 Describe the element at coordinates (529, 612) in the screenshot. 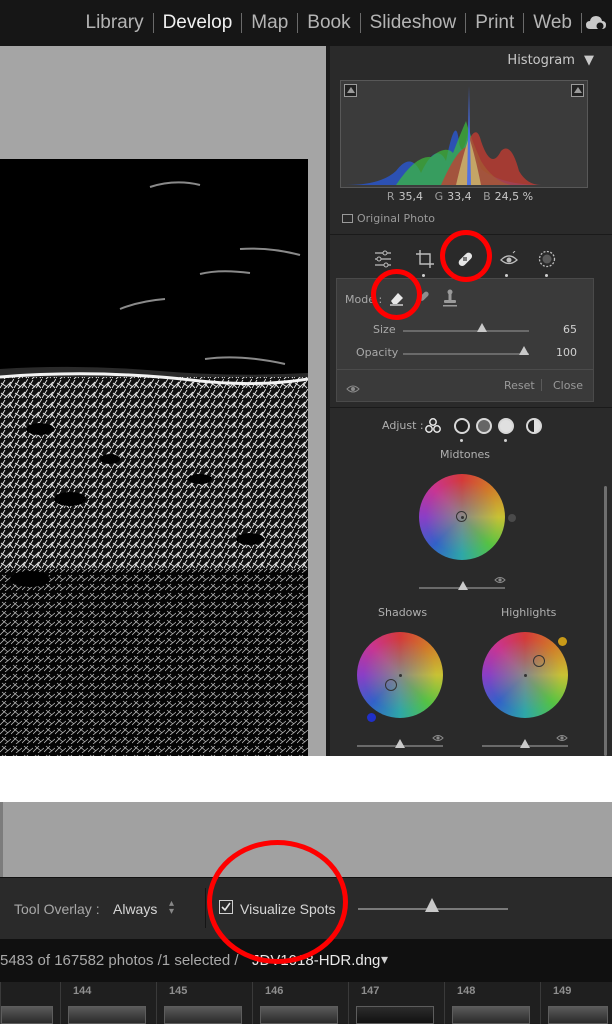

I see `highlights-label: Highlights` at that location.